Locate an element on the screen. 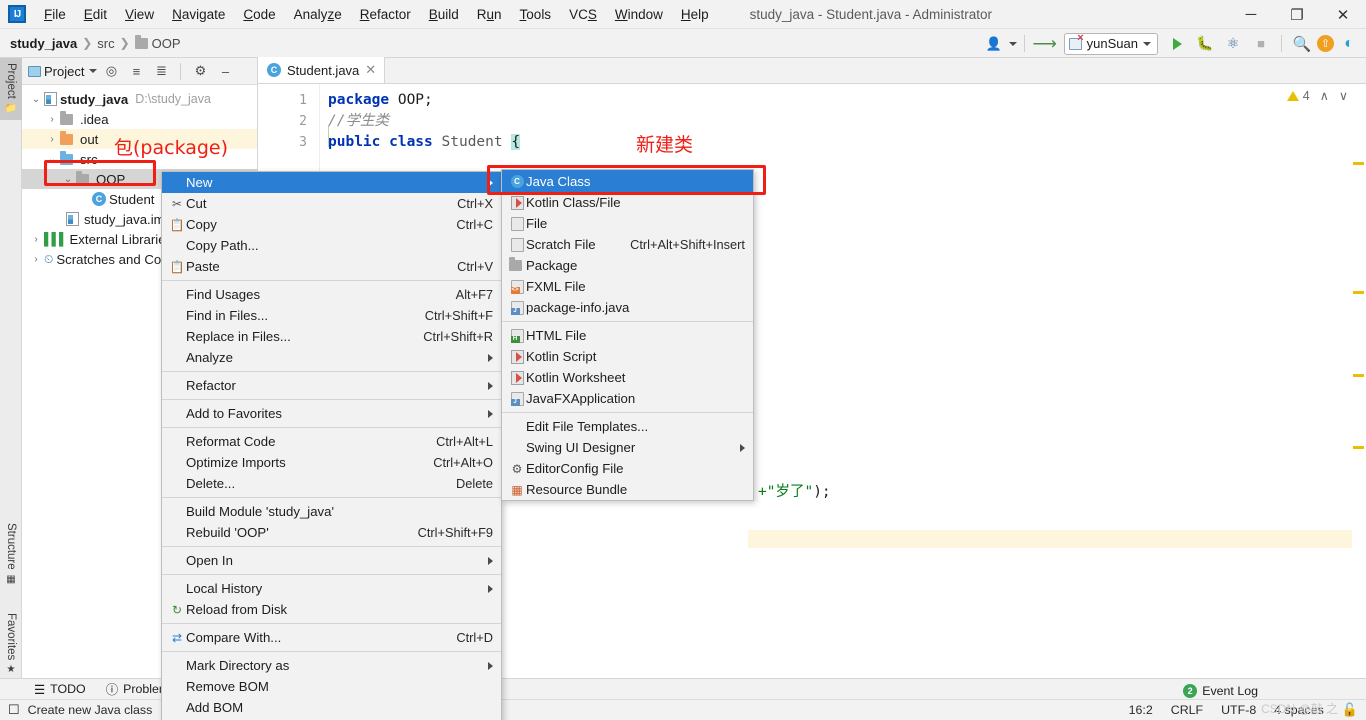 Image resolution: width=1366 pixels, height=720 pixels. breadcrumb-project: study_java is located at coordinates (43, 43).